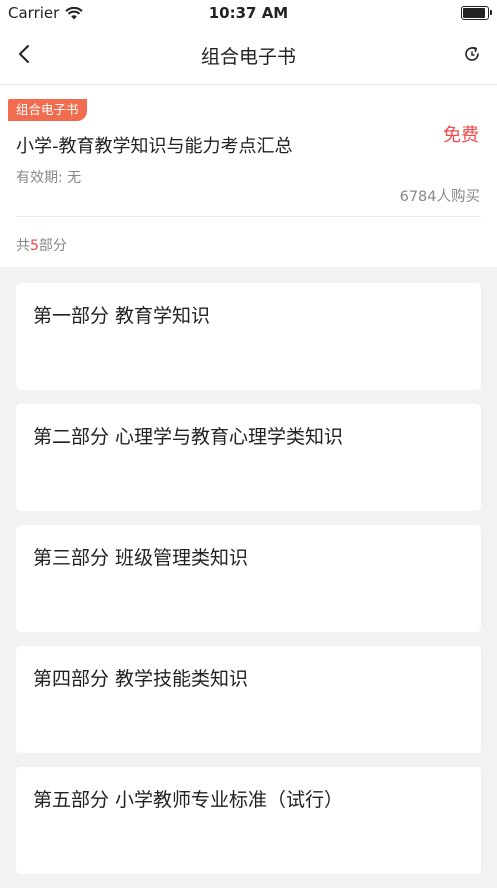 The image size is (497, 888). I want to click on book-title: 小学-教育教学知识与能力考点汇总, so click(154, 146).